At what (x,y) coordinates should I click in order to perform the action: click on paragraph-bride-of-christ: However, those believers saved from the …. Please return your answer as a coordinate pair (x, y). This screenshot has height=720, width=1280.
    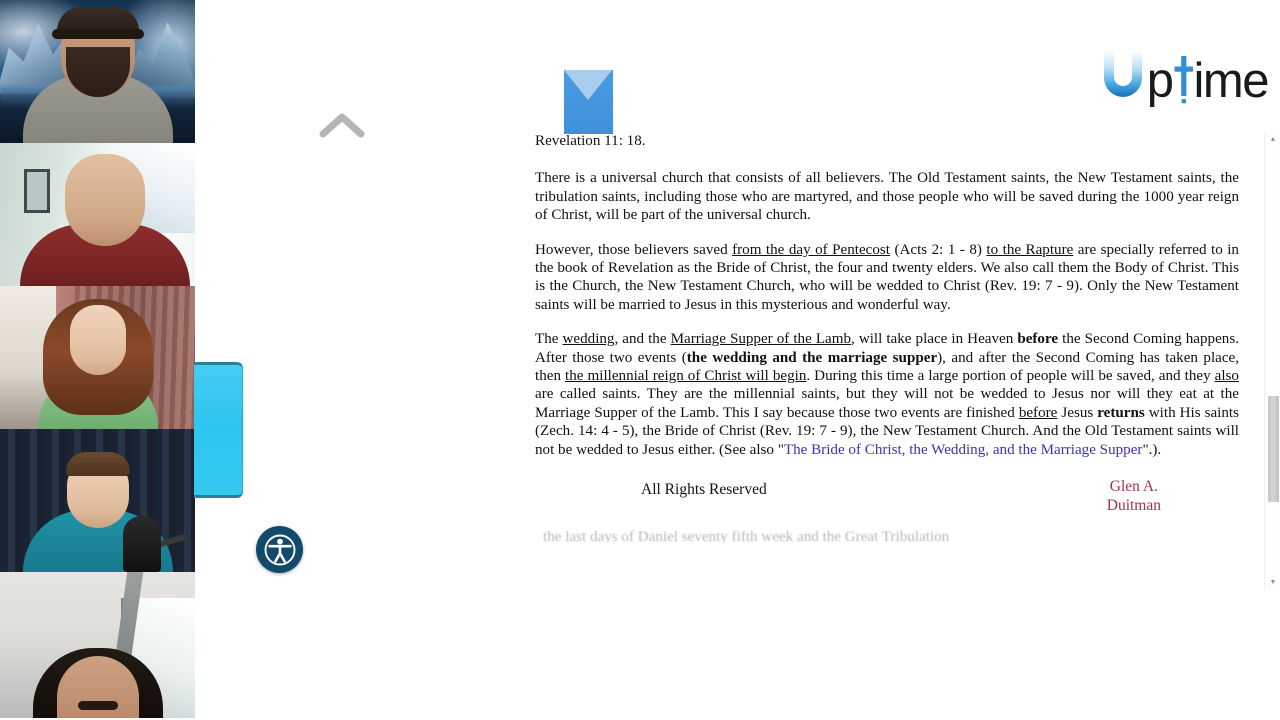
    Looking at the image, I should click on (887, 278).